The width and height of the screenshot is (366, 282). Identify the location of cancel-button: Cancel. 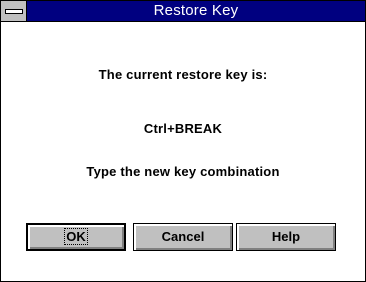
(183, 237).